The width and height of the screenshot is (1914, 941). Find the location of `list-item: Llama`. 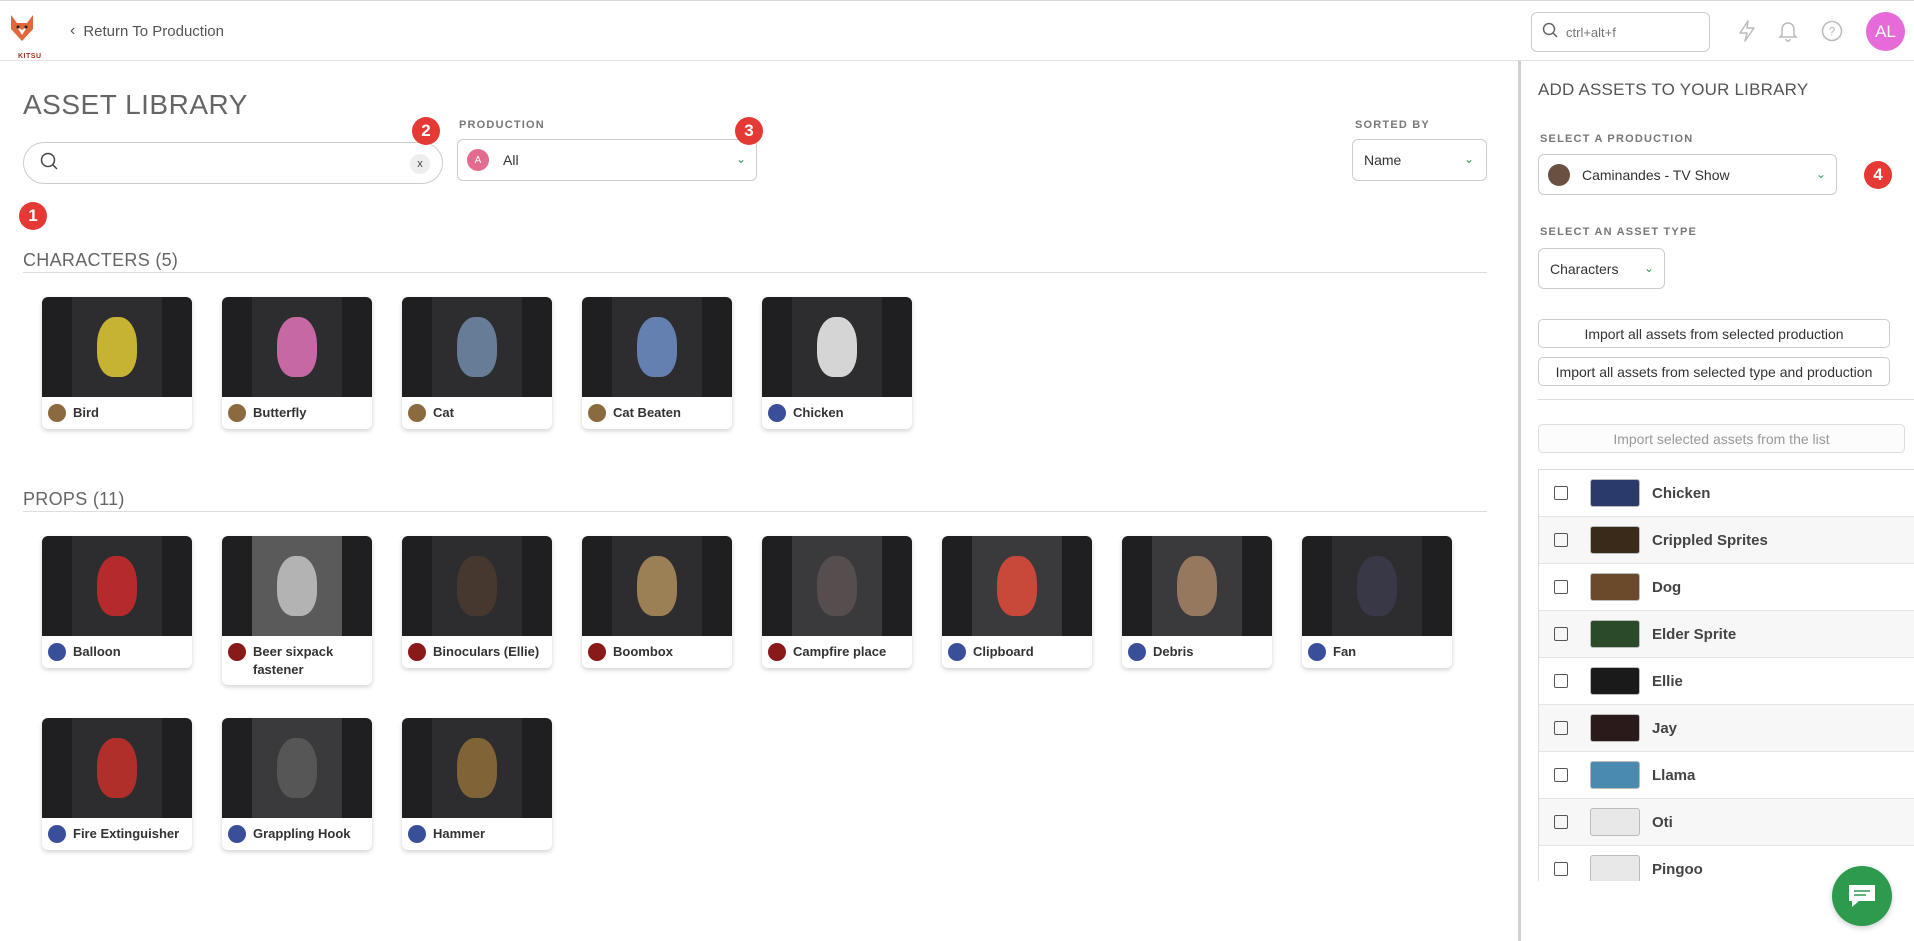

list-item: Llama is located at coordinates (1726, 775).